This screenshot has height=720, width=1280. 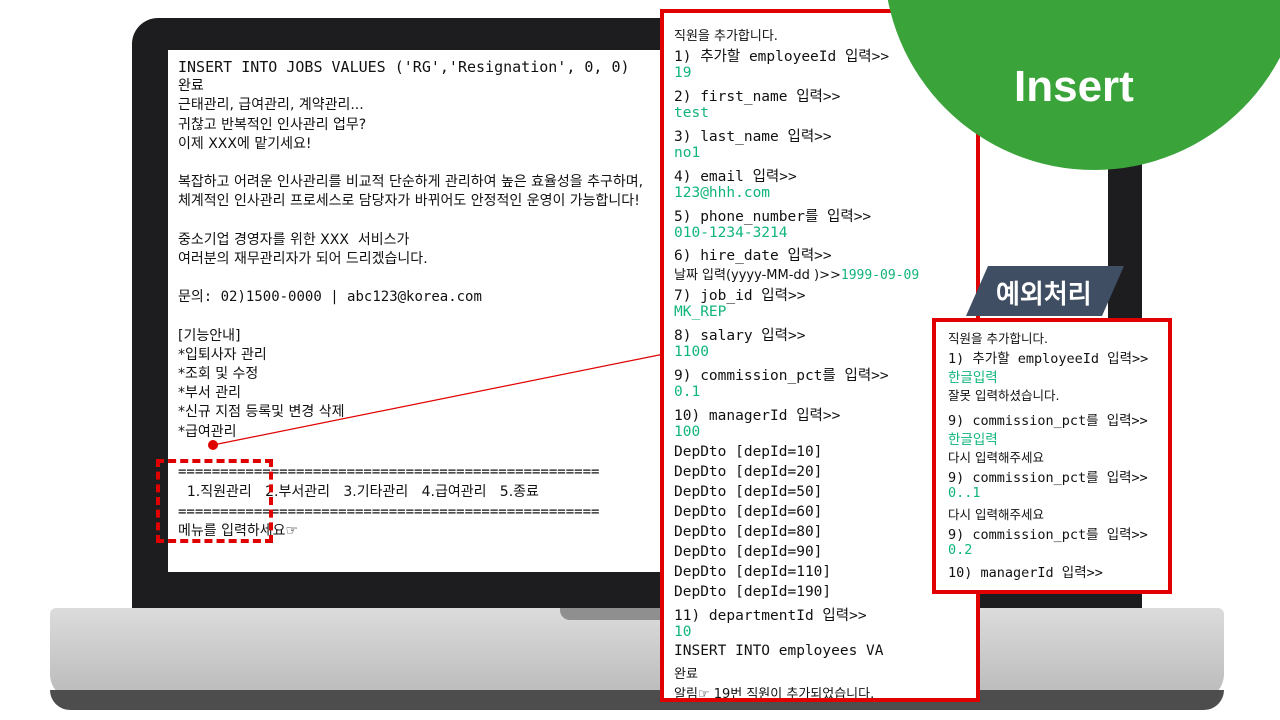 What do you see at coordinates (1074, 86) in the screenshot?
I see `insert-badge-label: Insert` at bounding box center [1074, 86].